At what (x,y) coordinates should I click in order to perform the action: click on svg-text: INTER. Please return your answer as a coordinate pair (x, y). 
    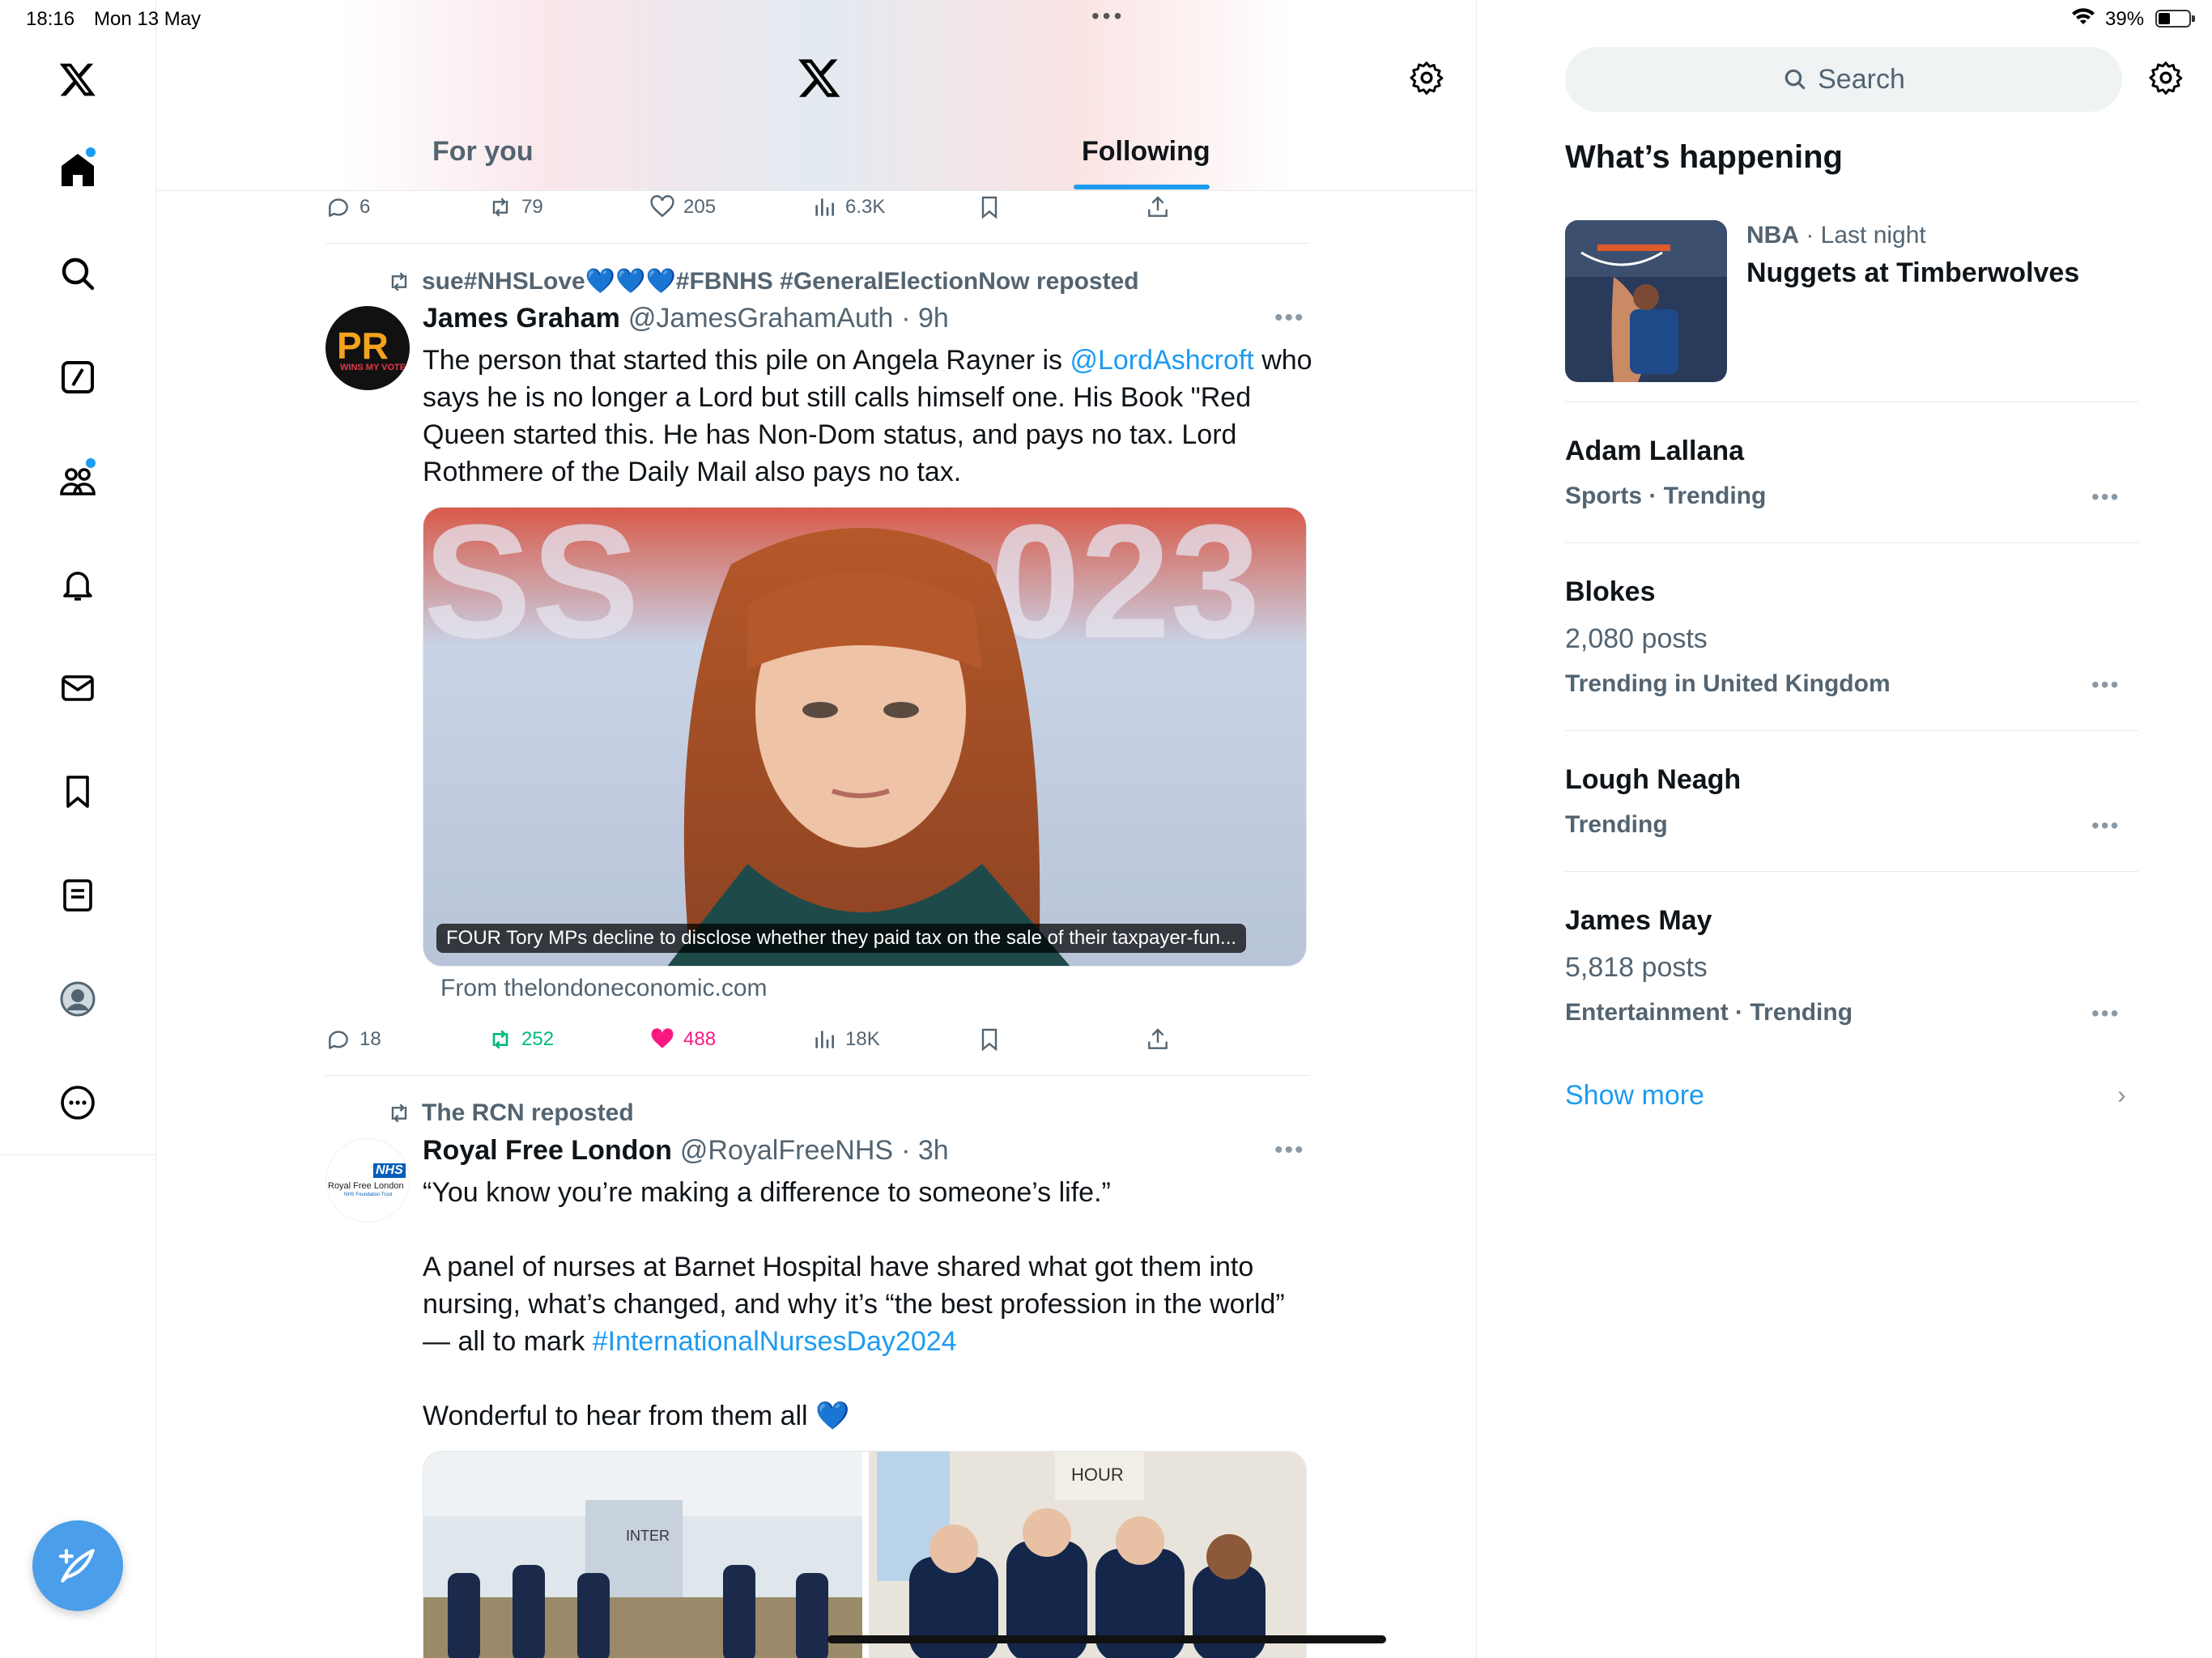
    Looking at the image, I should click on (648, 1536).